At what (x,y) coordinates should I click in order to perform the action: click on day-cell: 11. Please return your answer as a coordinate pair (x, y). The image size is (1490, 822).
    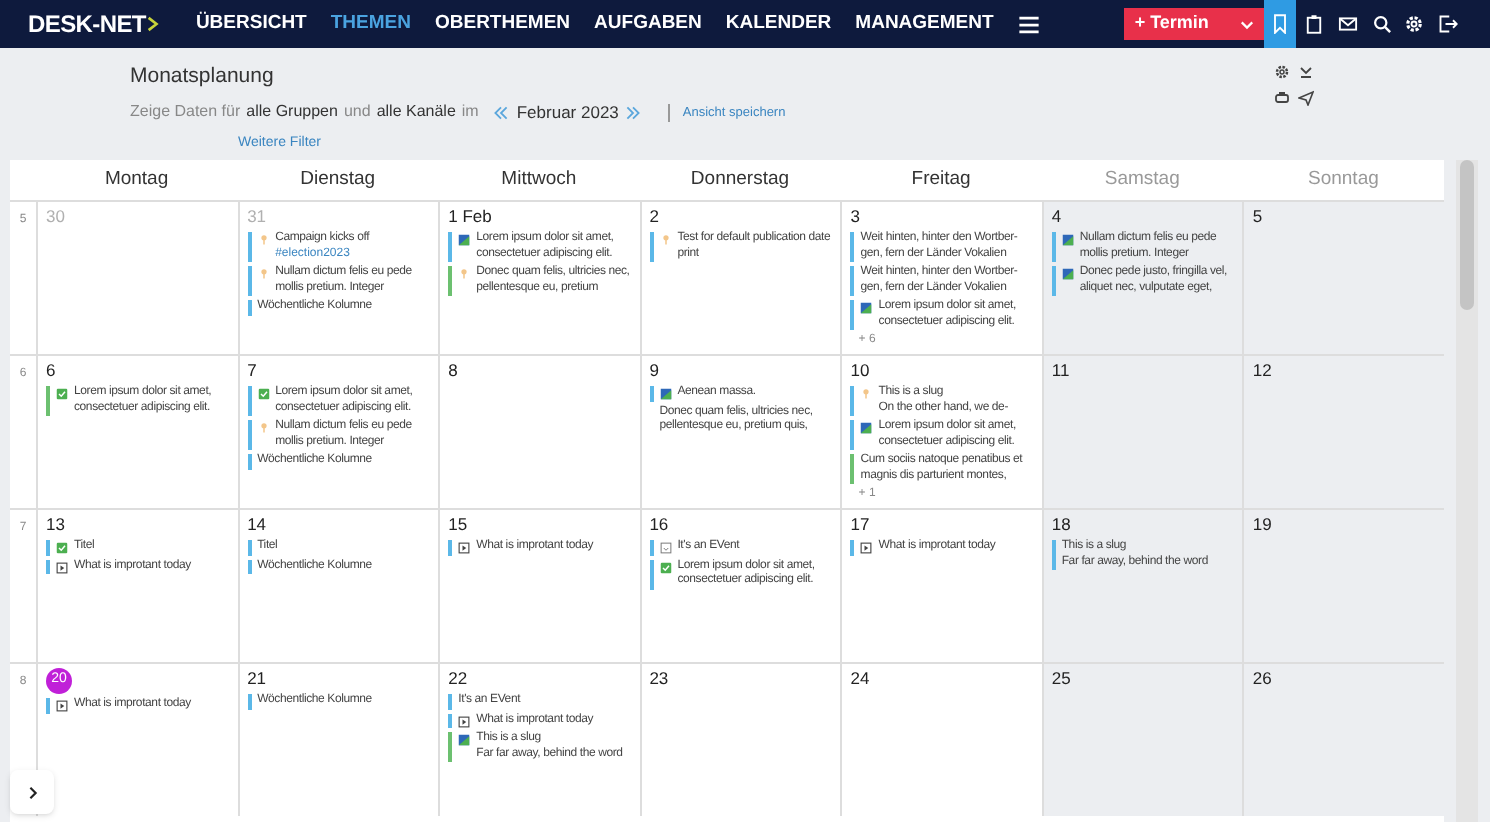
    Looking at the image, I should click on (1142, 431).